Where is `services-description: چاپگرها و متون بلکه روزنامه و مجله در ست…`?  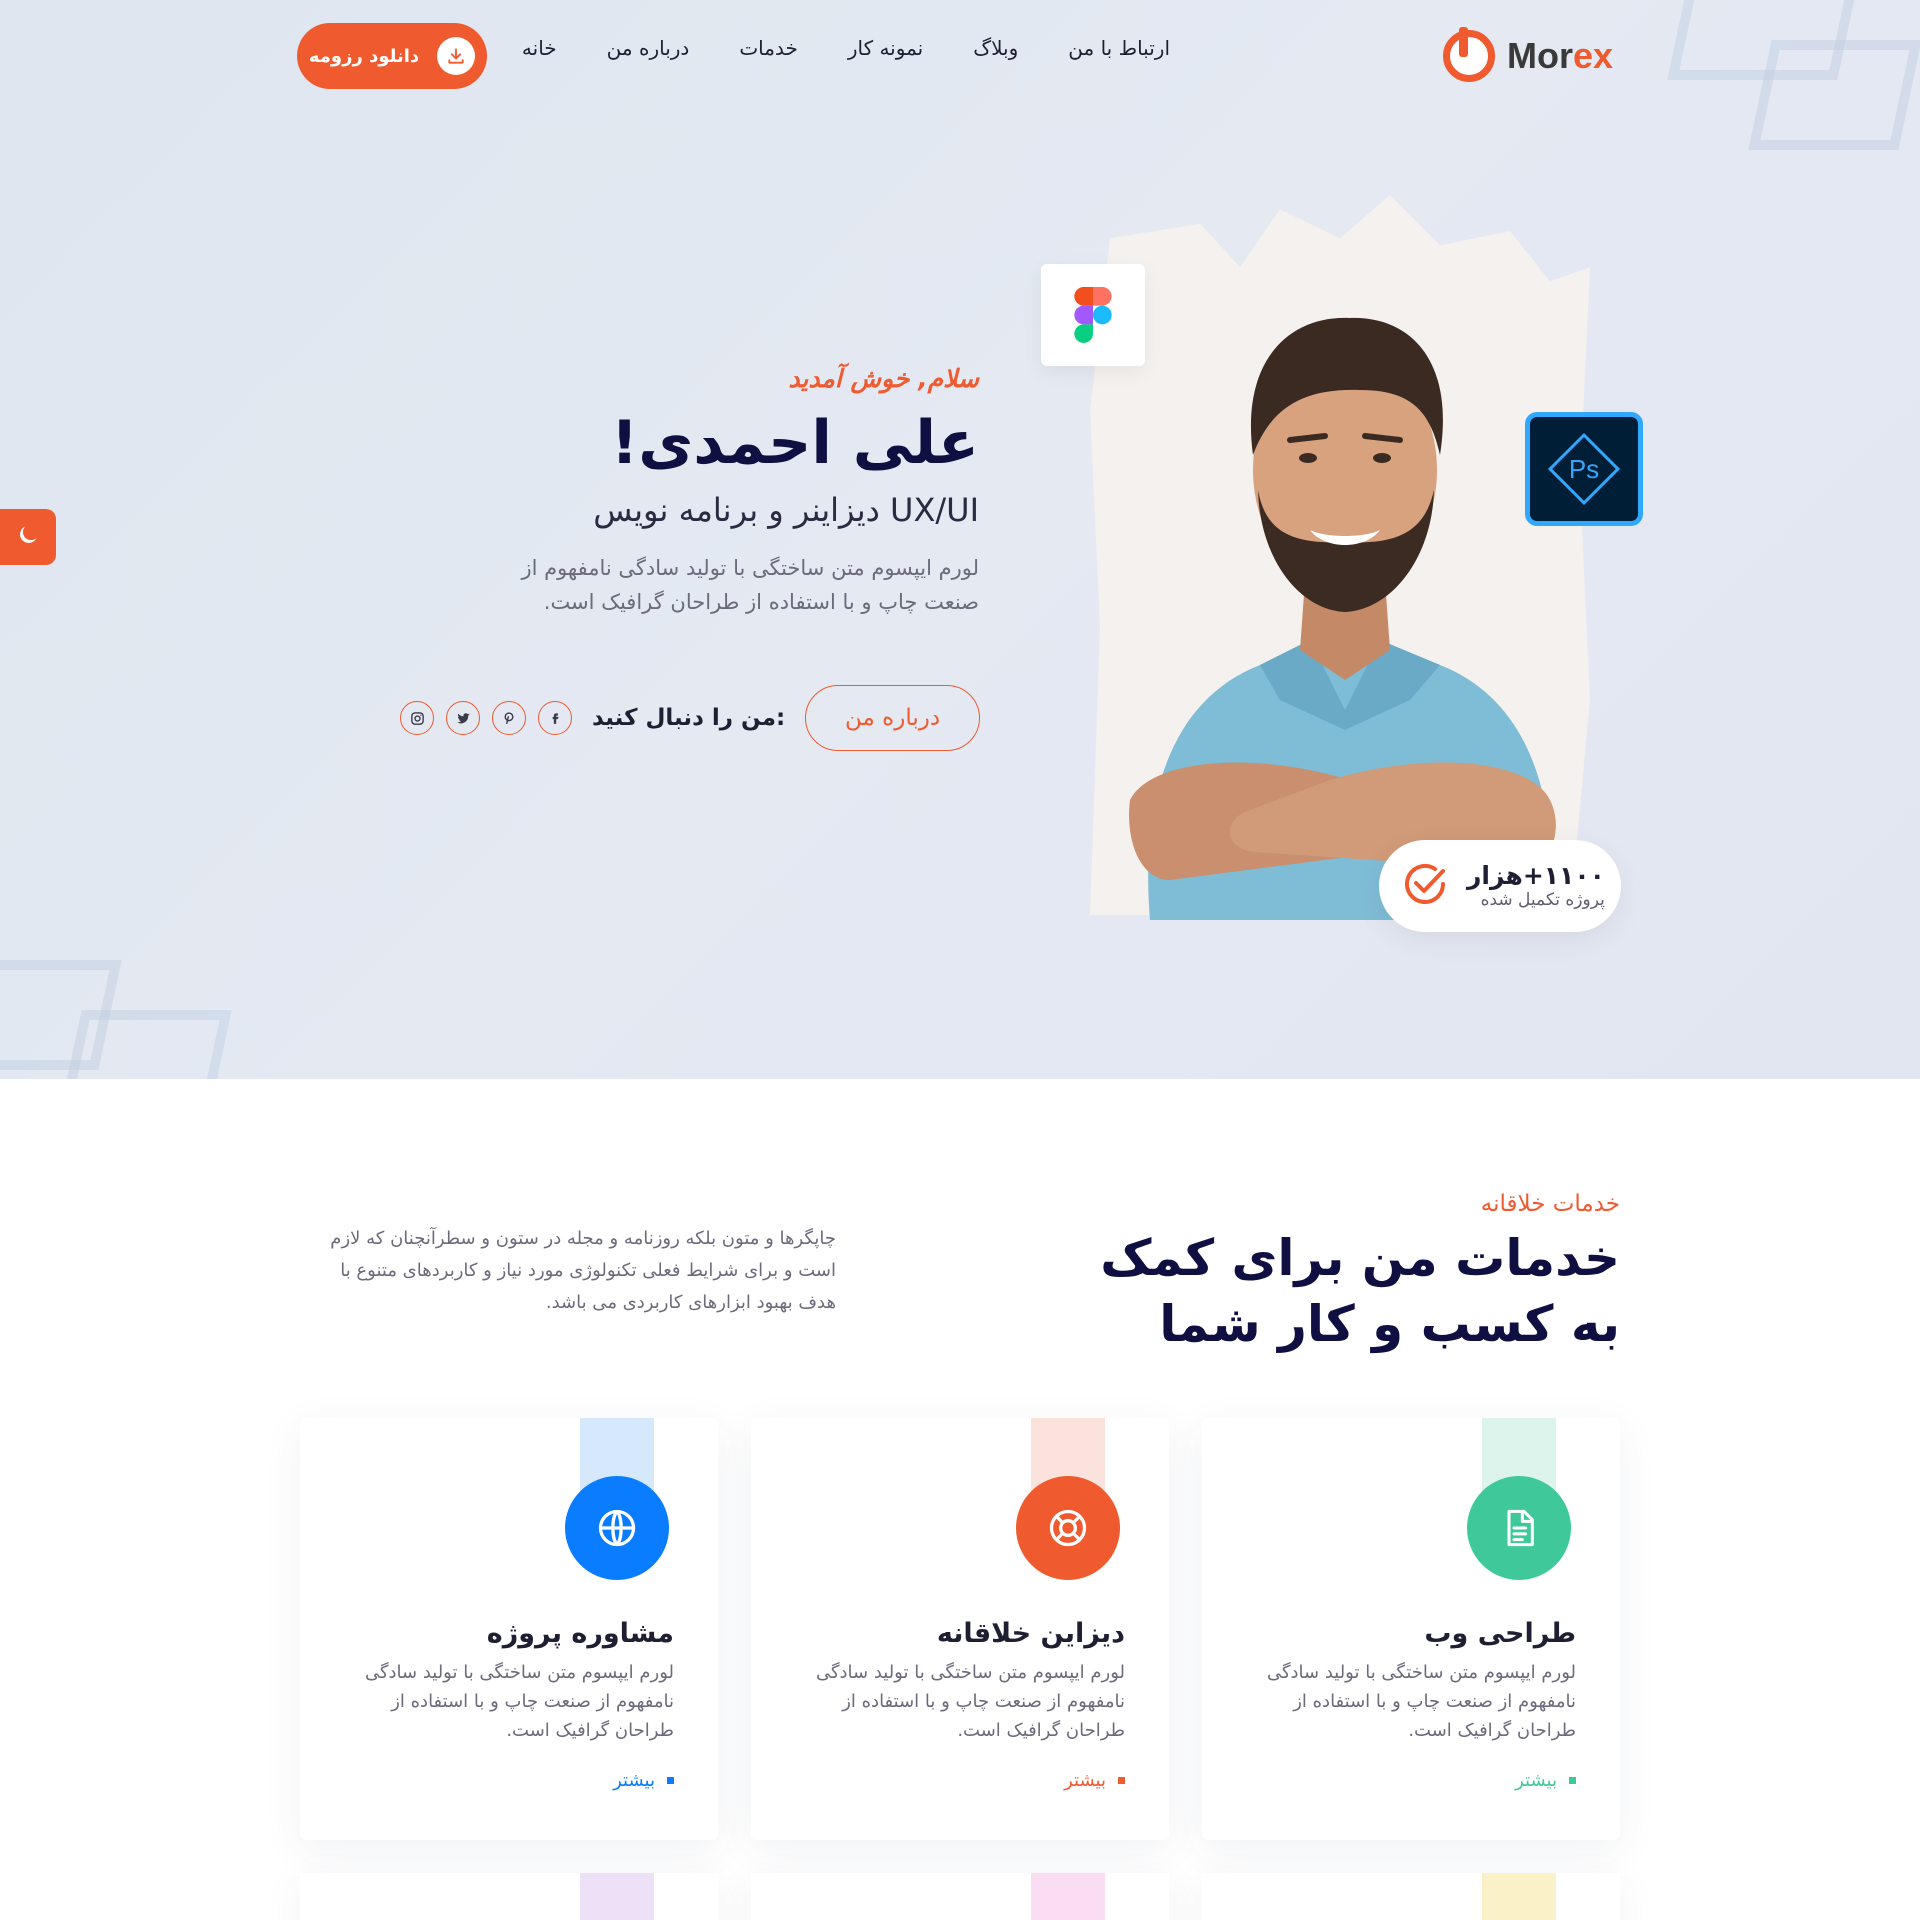
services-description: چاپگرها و متون بلکه روزنامه و مجله در ست… is located at coordinates (583, 1270).